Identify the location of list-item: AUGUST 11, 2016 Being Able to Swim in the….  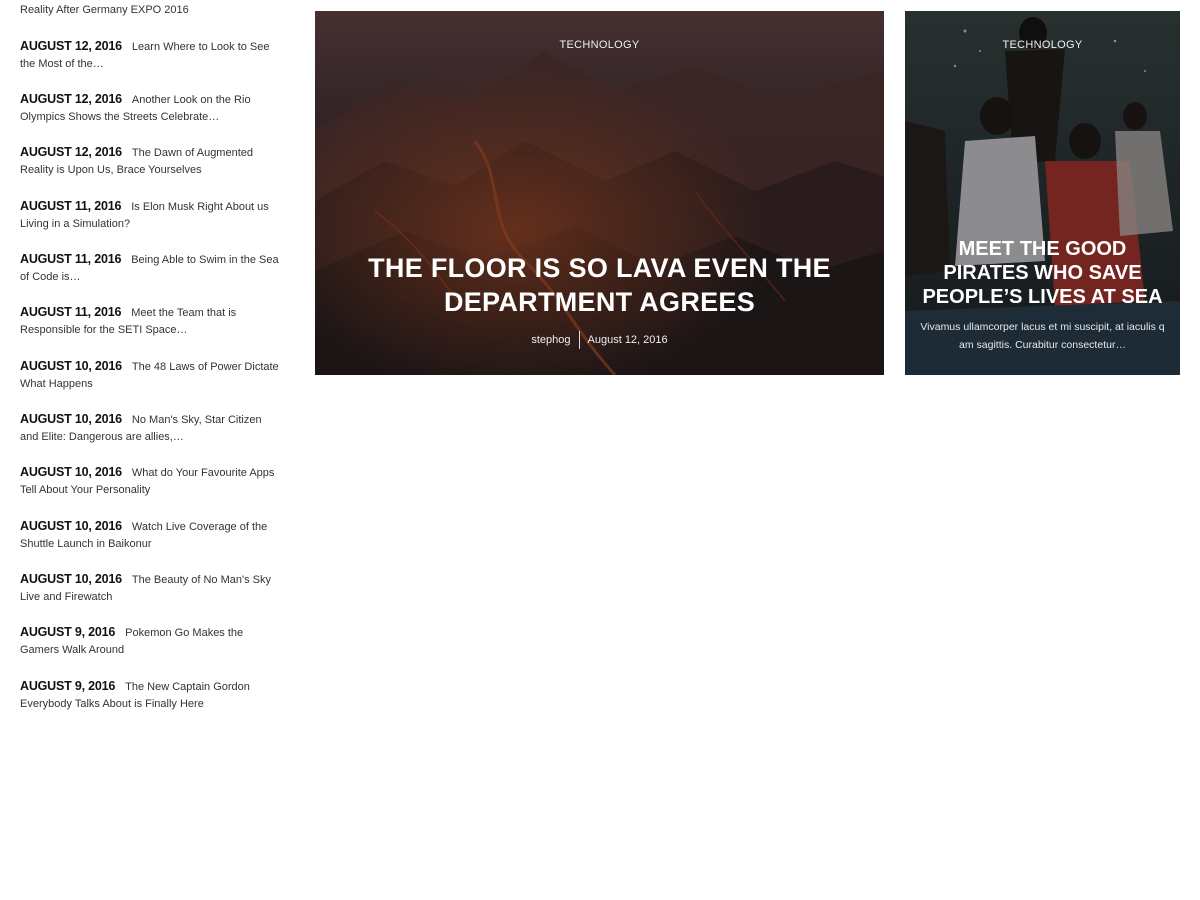
(151, 268).